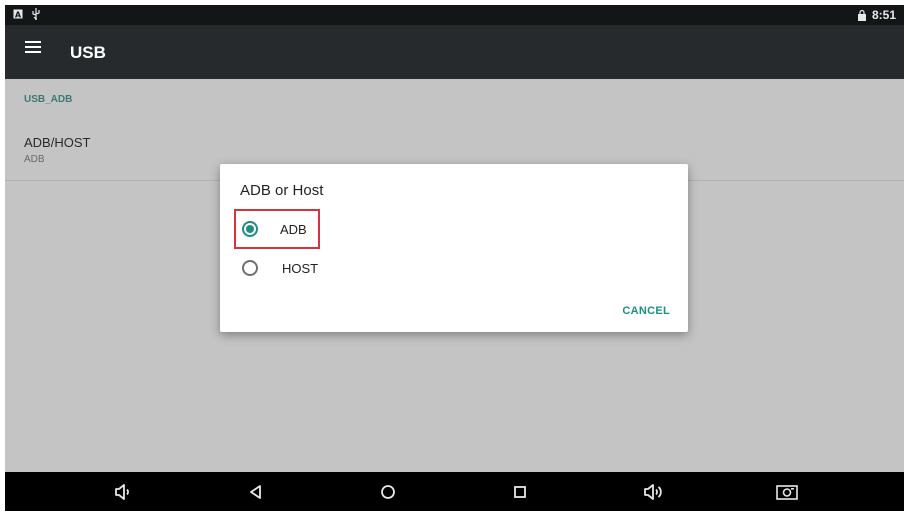 The image size is (908, 518). Describe the element at coordinates (123, 492) in the screenshot. I see `volume-down-icon` at that location.